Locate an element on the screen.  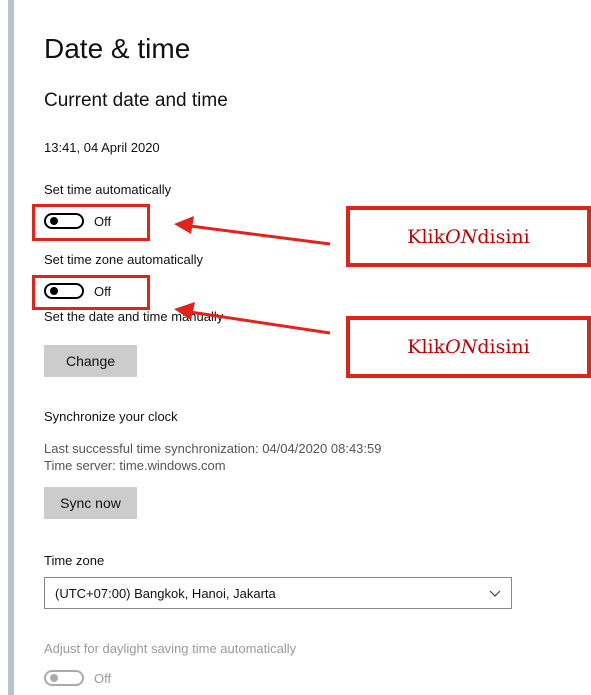
callout-1-prefix: Klik is located at coordinates (426, 236).